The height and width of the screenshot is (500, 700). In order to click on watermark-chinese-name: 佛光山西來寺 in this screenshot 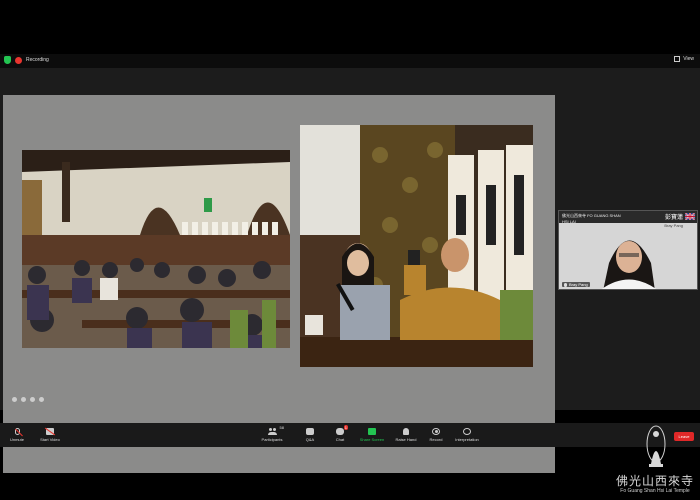, I will do `click(654, 481)`.